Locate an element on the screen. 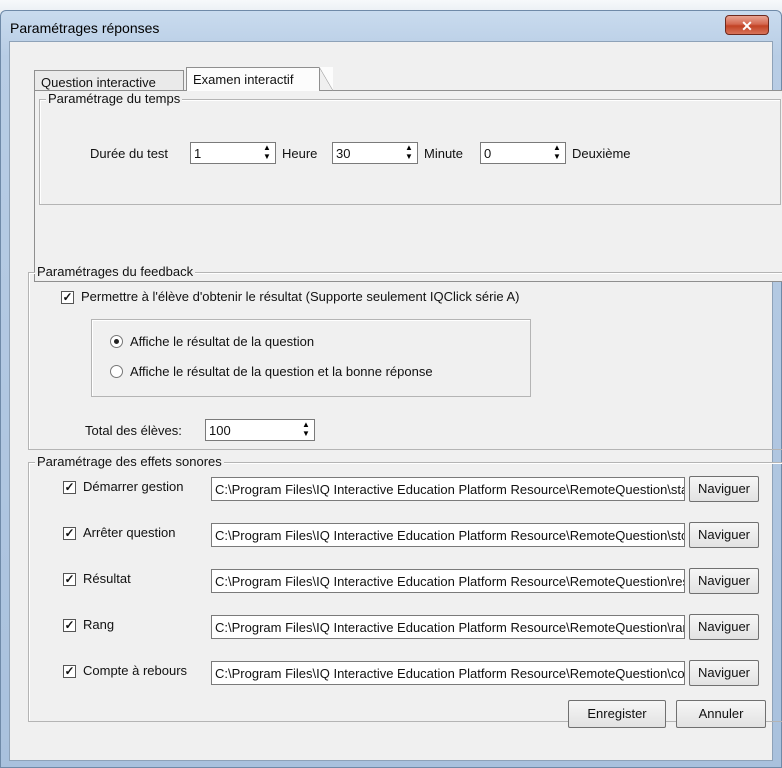  sound-checkbox-start: ✓ is located at coordinates (69, 487).